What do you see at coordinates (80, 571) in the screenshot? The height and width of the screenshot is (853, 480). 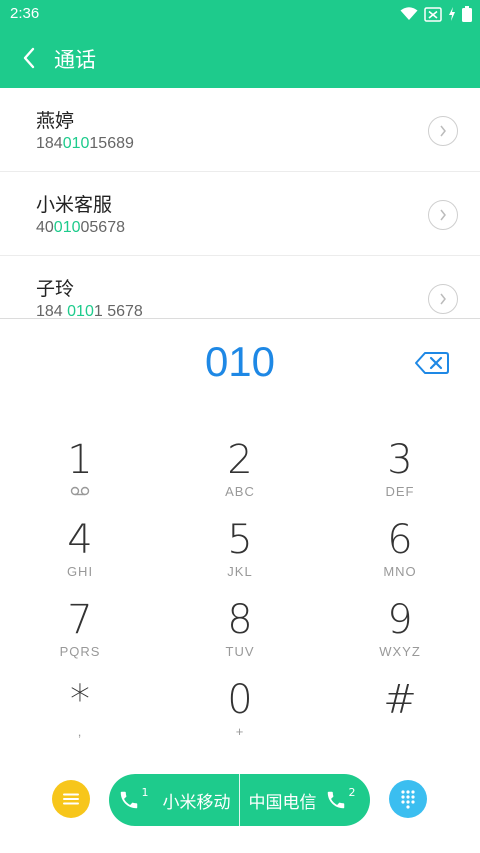 I see `key-letters: GHI` at bounding box center [80, 571].